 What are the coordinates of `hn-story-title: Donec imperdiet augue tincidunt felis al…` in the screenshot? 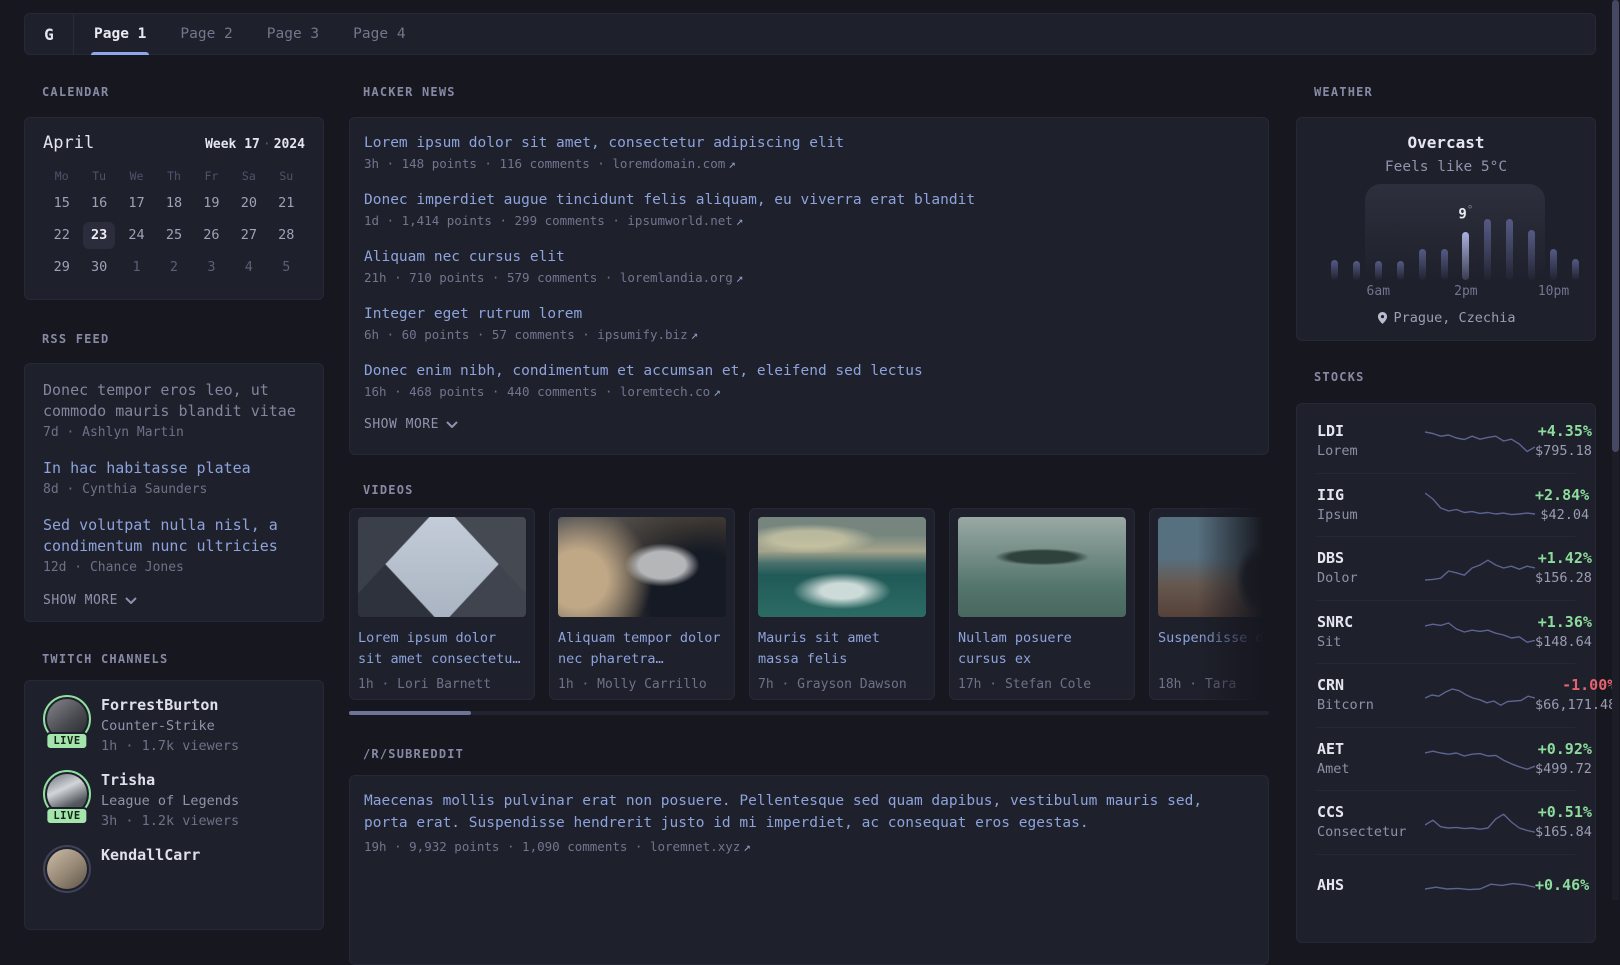 It's located at (809, 200).